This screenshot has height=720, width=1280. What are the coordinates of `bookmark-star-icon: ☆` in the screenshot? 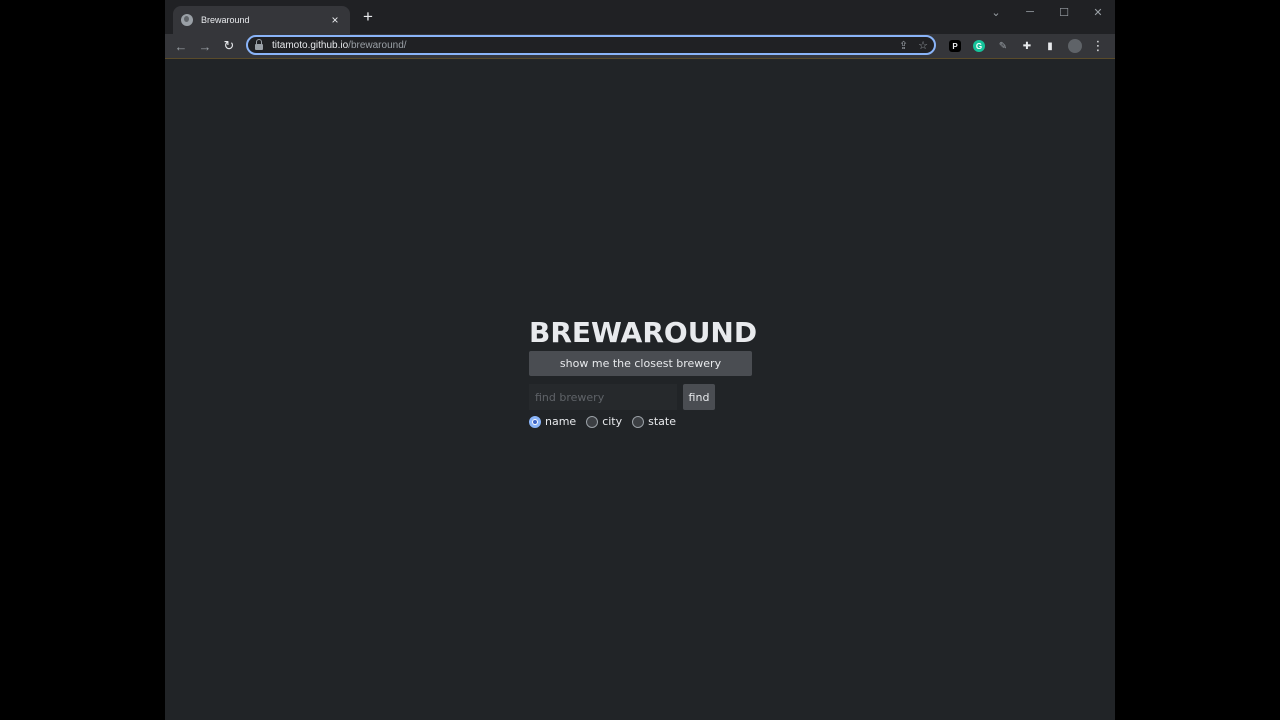 It's located at (923, 45).